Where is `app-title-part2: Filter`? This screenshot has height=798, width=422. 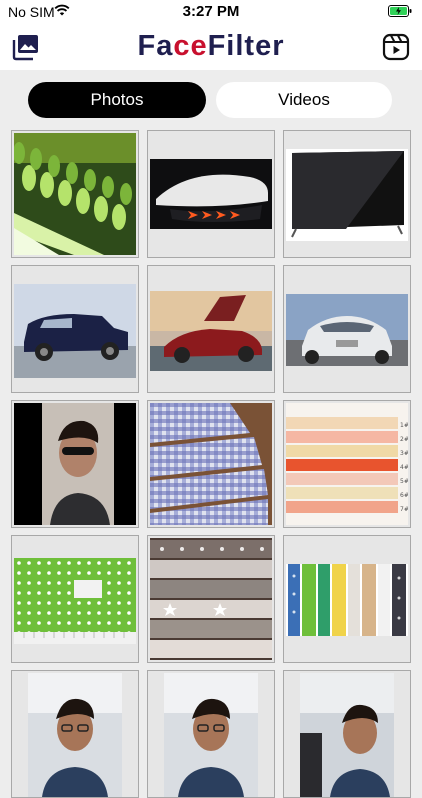
app-title-part2: Filter is located at coordinates (246, 46).